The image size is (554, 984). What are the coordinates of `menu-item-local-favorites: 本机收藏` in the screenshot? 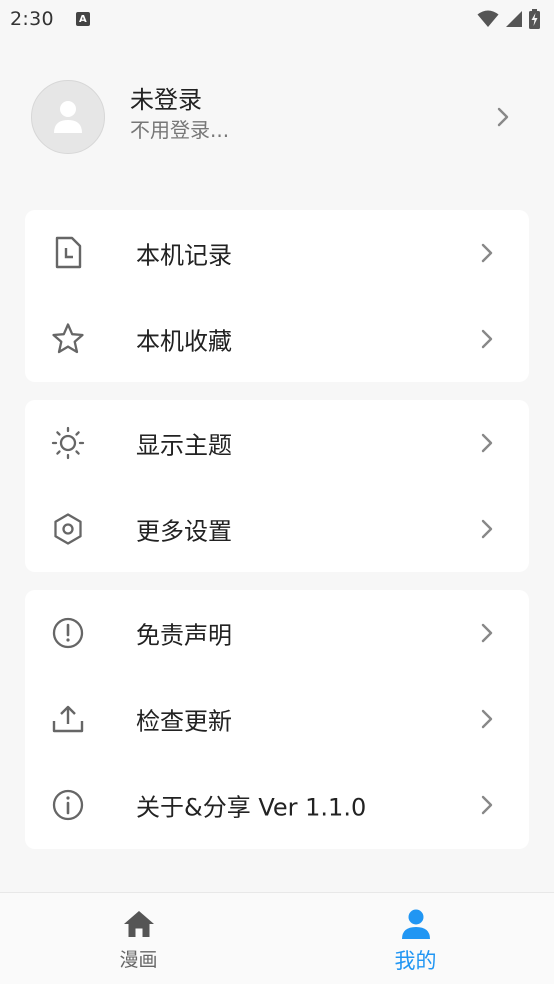 It's located at (277, 339).